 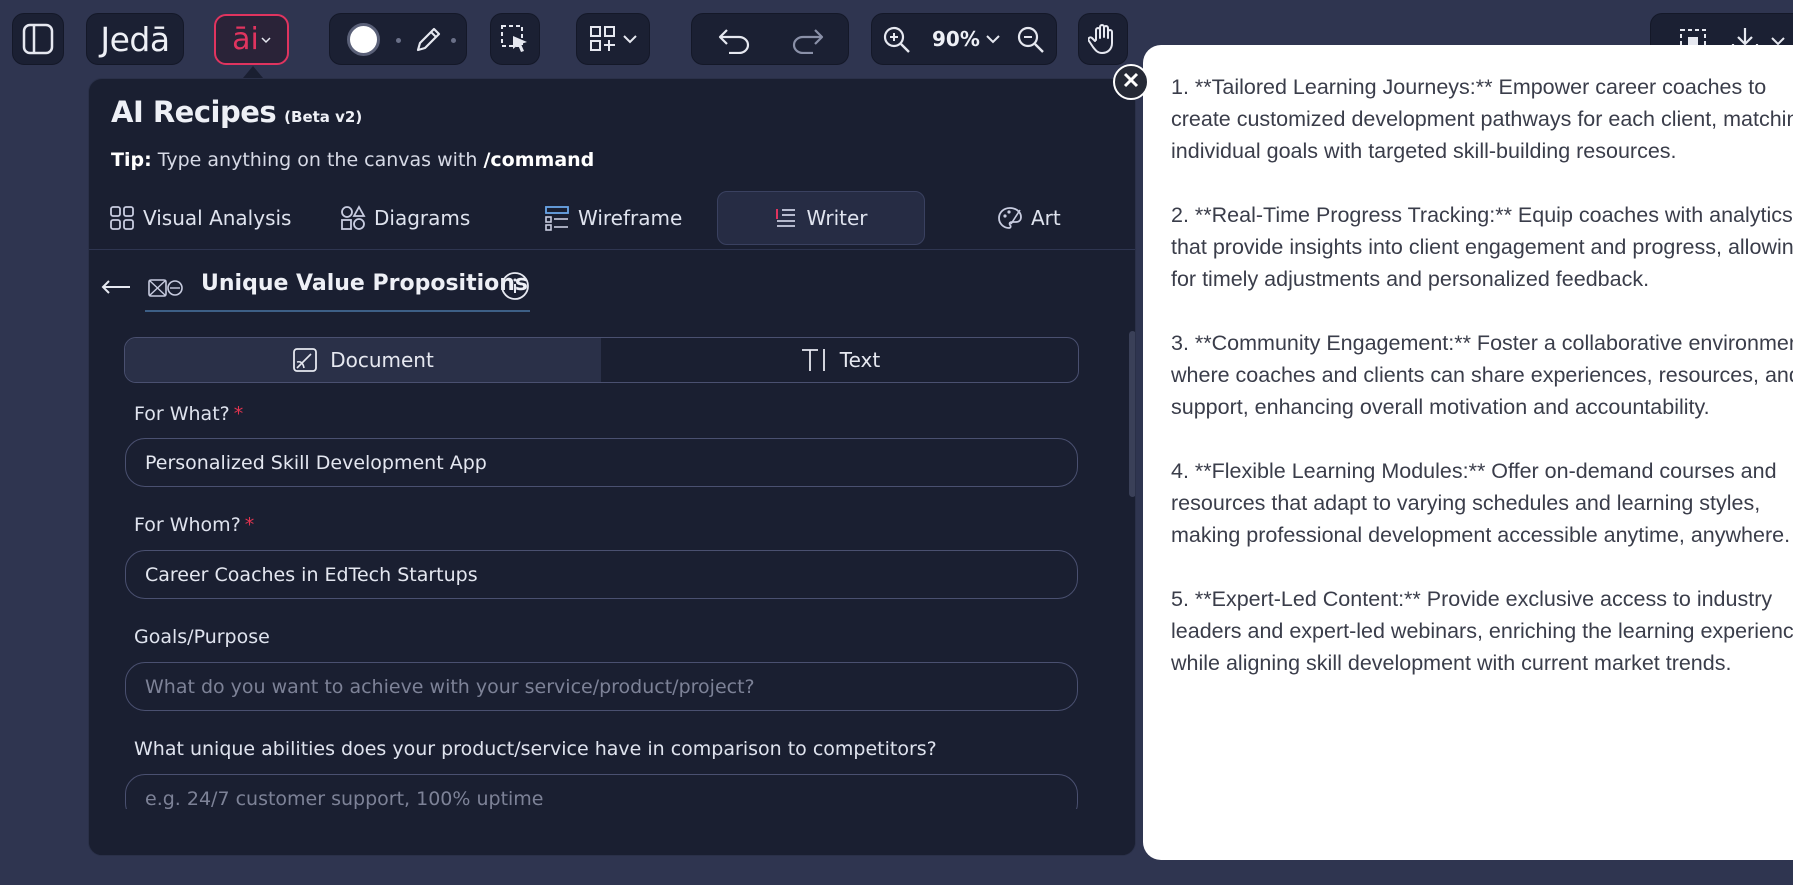 What do you see at coordinates (515, 288) in the screenshot?
I see `info-icon` at bounding box center [515, 288].